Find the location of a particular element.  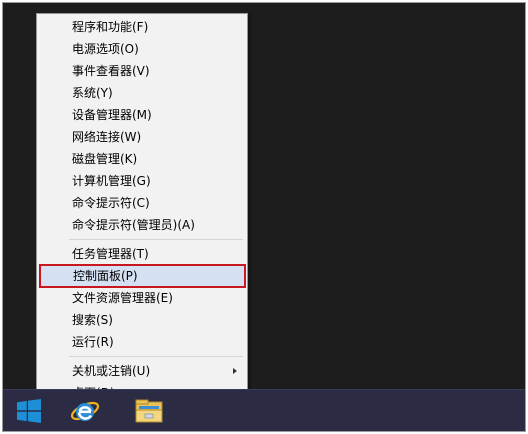

menu-item-system: 系统(Y) is located at coordinates (142, 93).